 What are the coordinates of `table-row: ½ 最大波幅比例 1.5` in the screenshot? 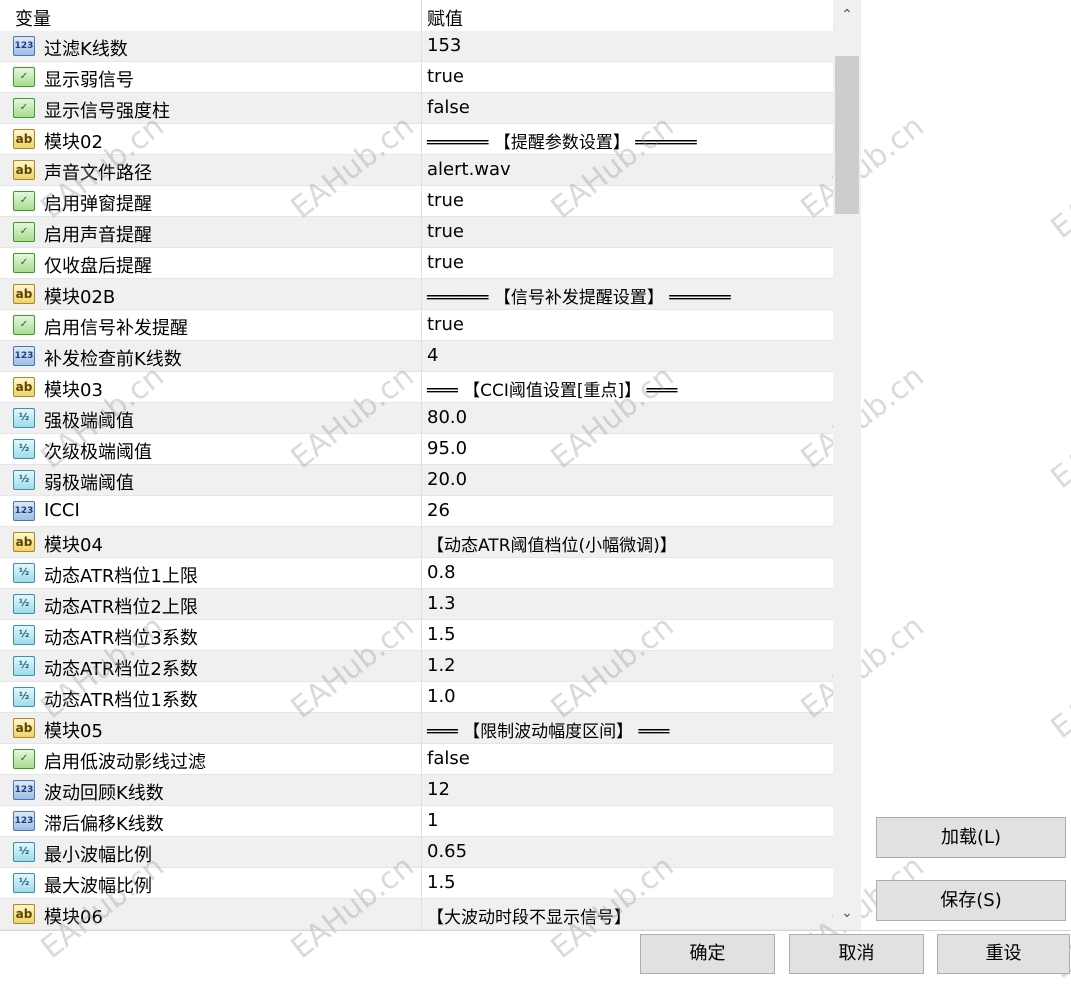 It's located at (416, 883).